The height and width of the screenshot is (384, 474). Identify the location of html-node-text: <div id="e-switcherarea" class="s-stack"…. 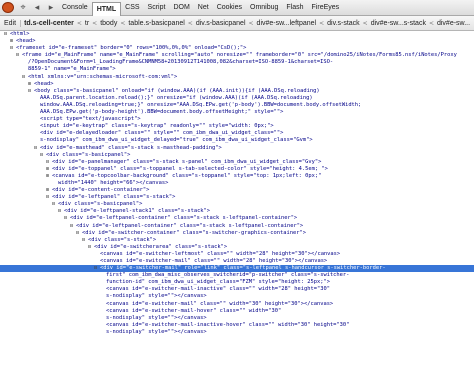
(161, 246).